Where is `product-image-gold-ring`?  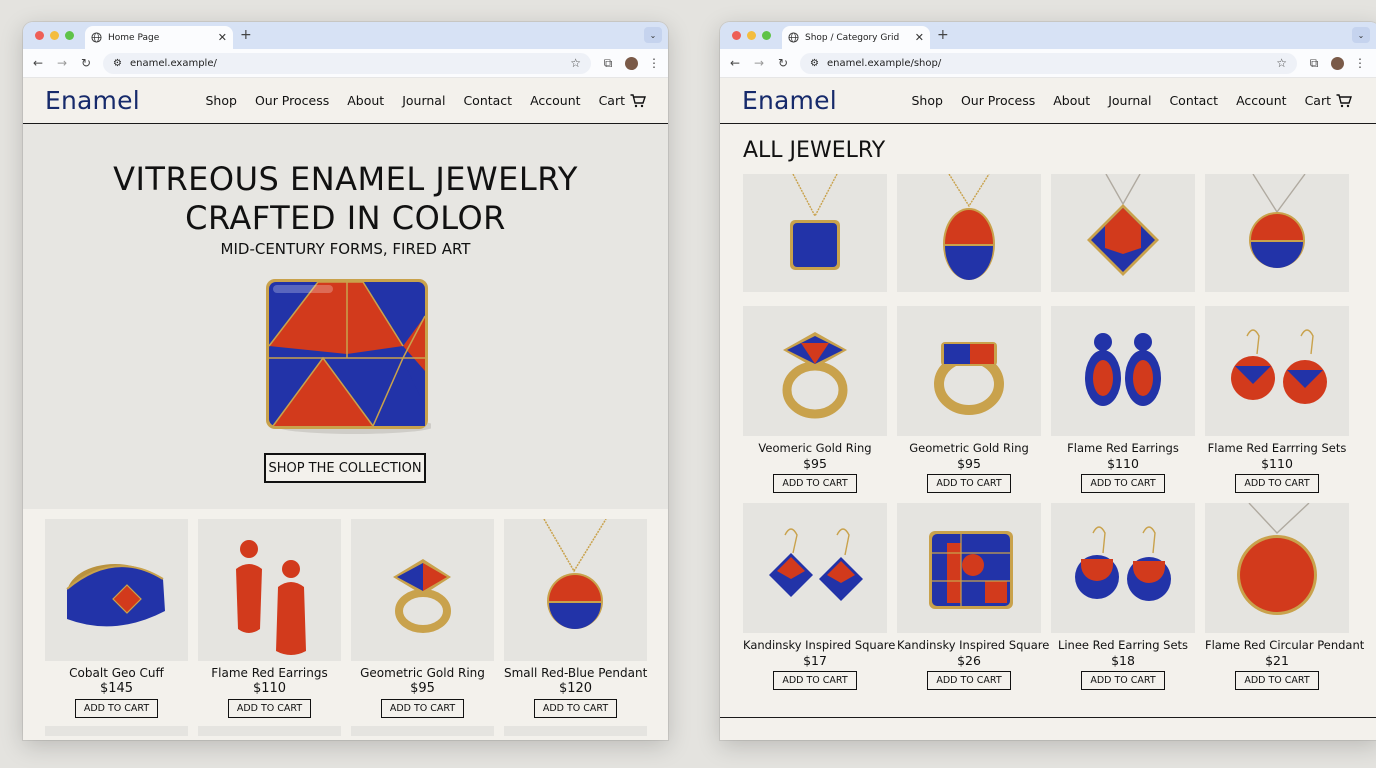
product-image-gold-ring is located at coordinates (815, 371).